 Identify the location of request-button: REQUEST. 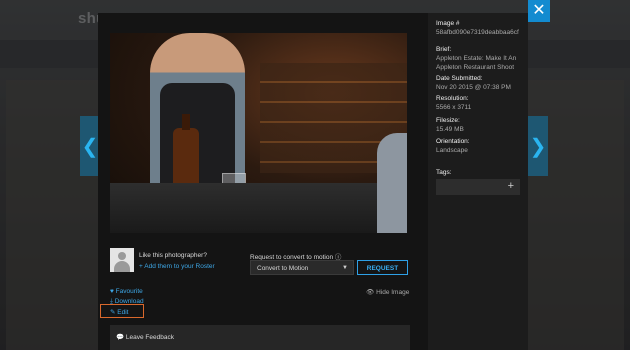
(382, 267).